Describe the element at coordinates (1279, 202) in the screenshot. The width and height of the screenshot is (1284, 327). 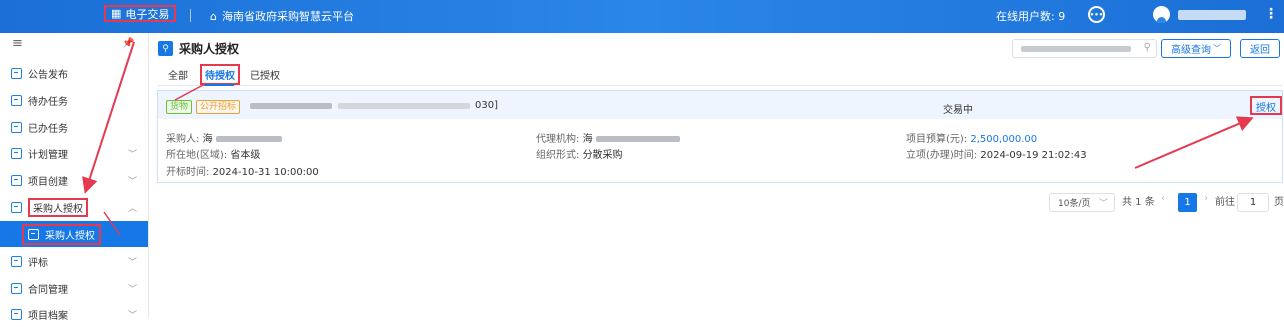
I see `page-unit: 页` at that location.